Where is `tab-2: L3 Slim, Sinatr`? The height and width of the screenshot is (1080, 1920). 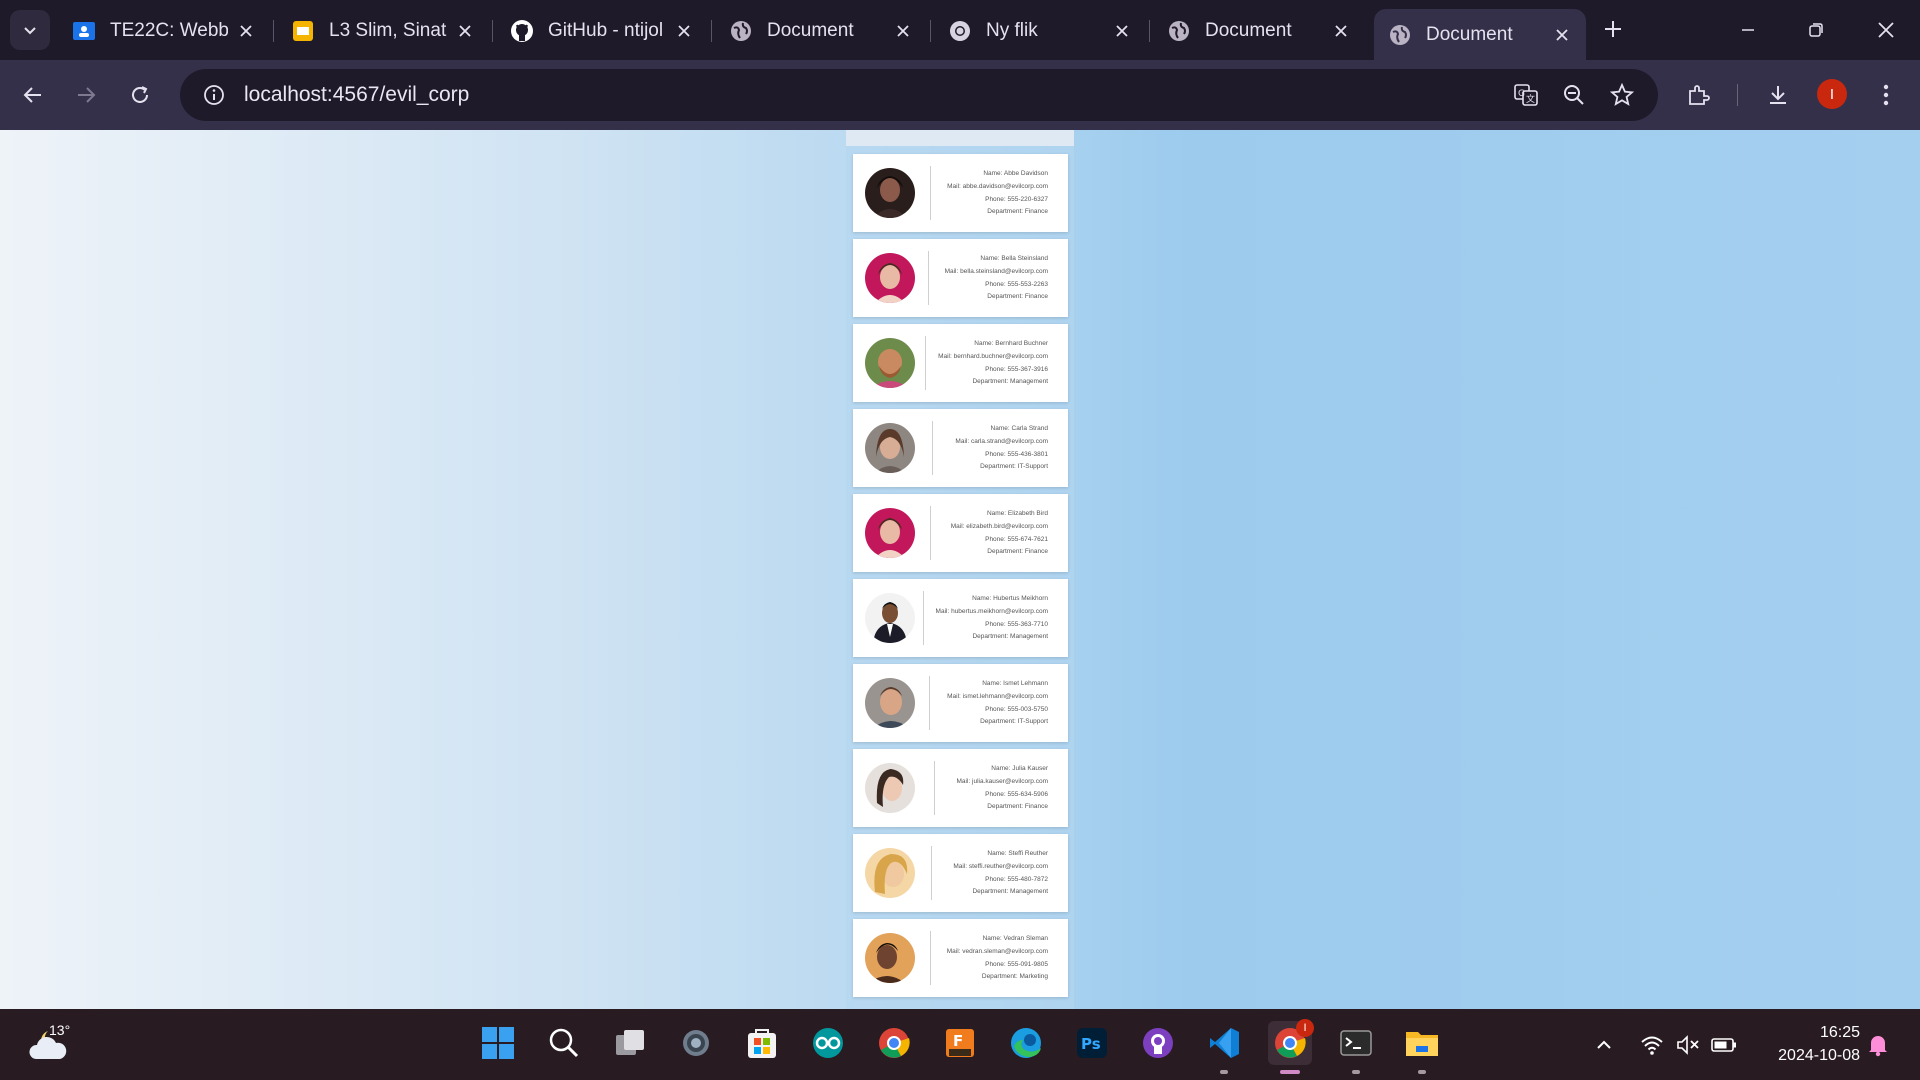
tab-2: L3 Slim, Sinatr is located at coordinates (383, 31).